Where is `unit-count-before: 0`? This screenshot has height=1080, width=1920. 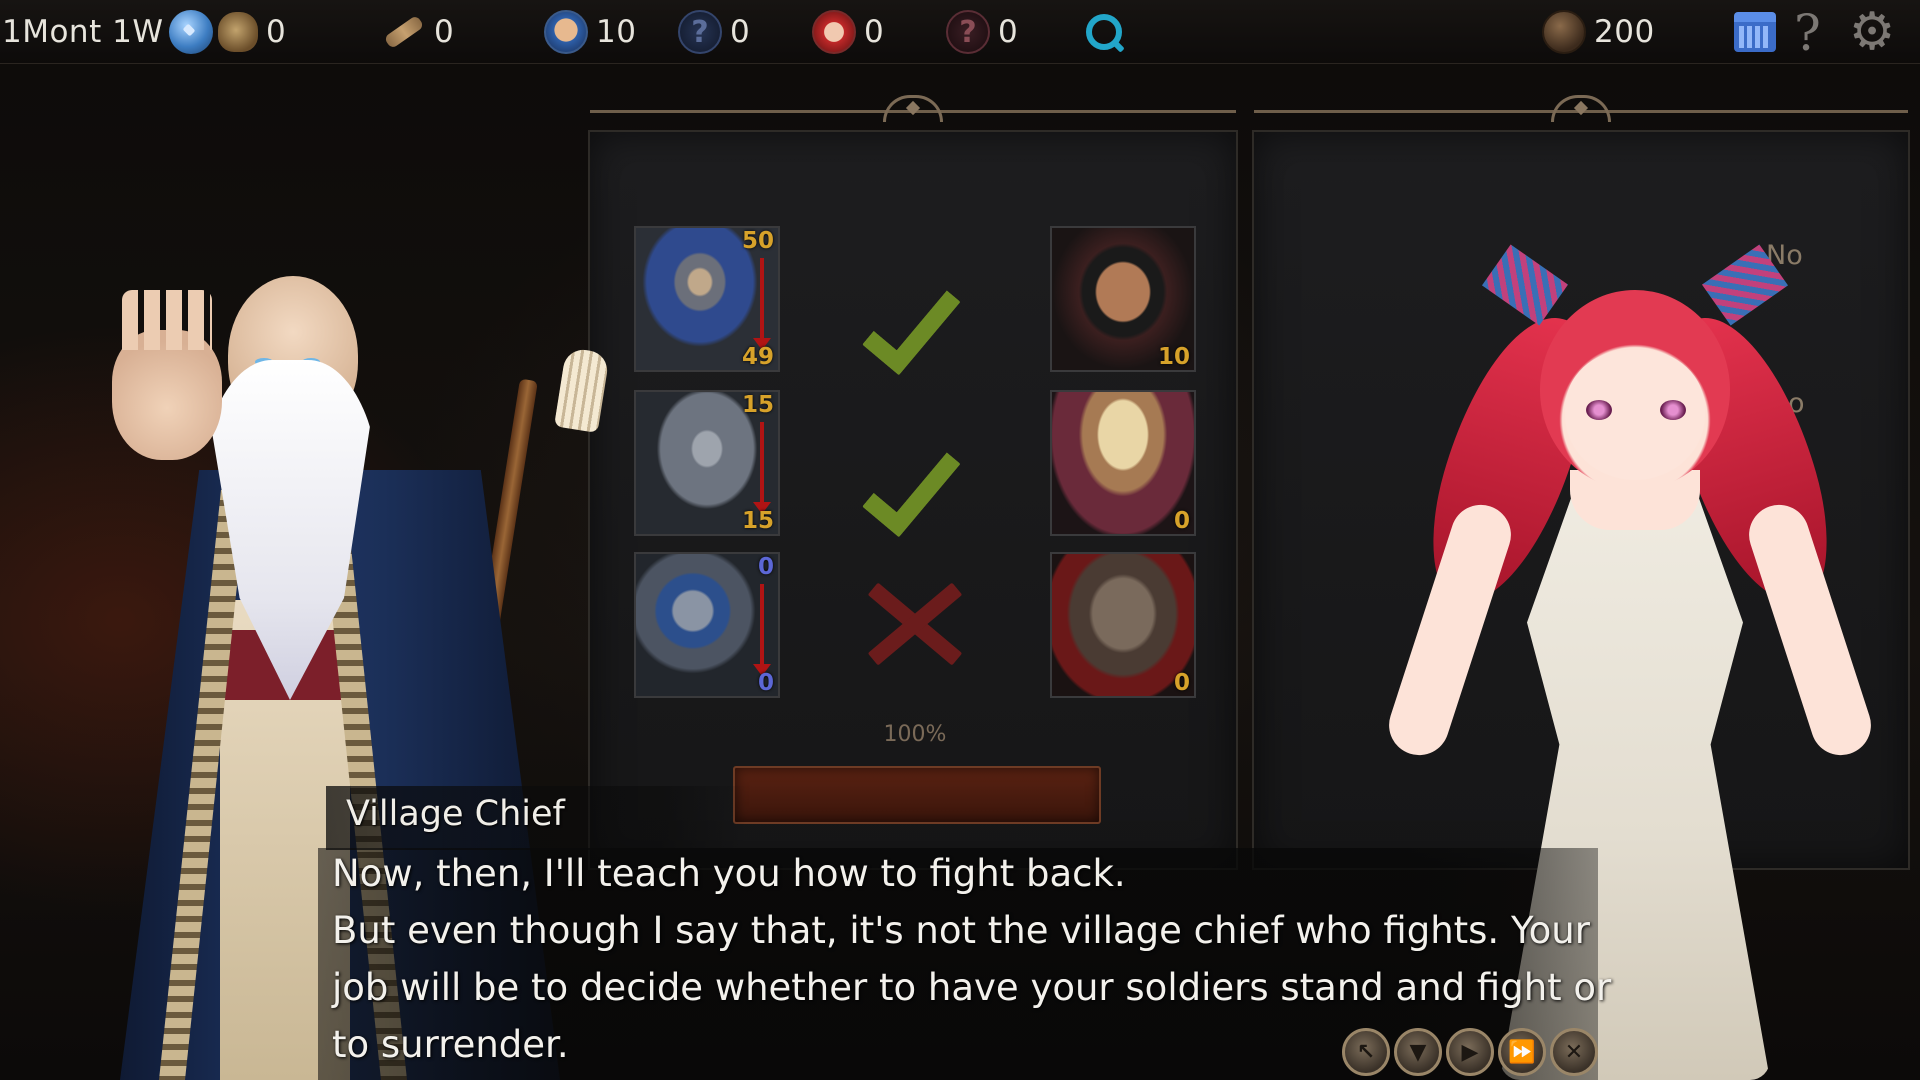 unit-count-before: 0 is located at coordinates (765, 567).